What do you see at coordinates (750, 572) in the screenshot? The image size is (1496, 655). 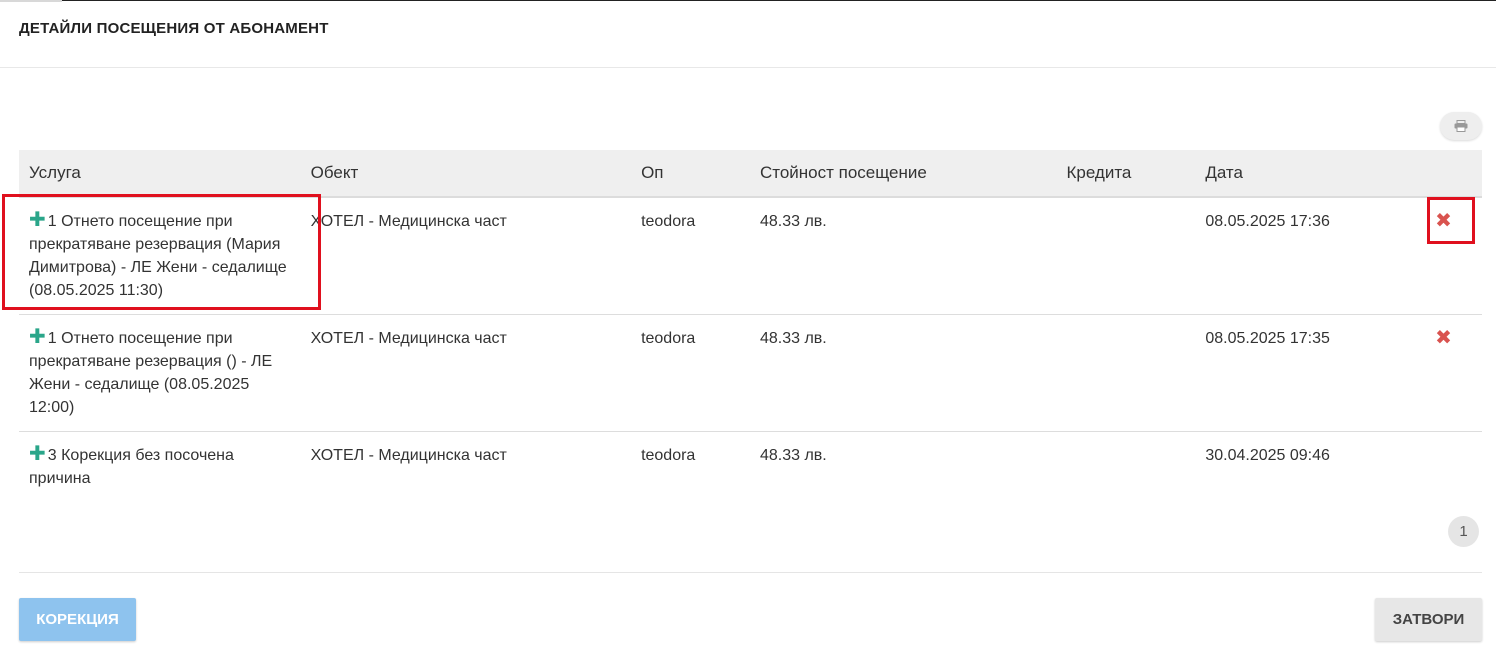 I see `footer-divider` at bounding box center [750, 572].